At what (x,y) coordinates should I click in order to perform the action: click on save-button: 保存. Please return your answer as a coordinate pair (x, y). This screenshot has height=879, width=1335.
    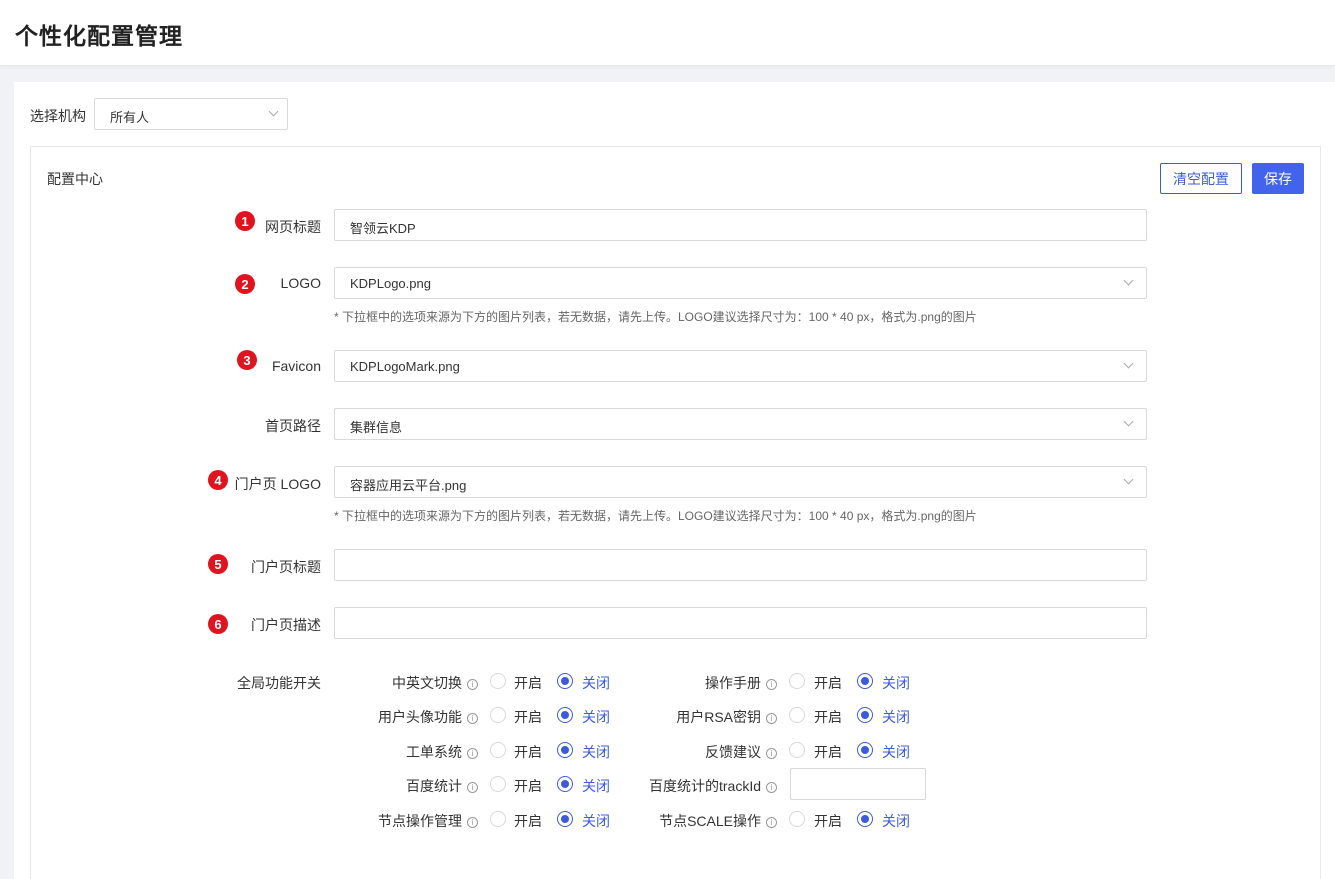
    Looking at the image, I should click on (1278, 178).